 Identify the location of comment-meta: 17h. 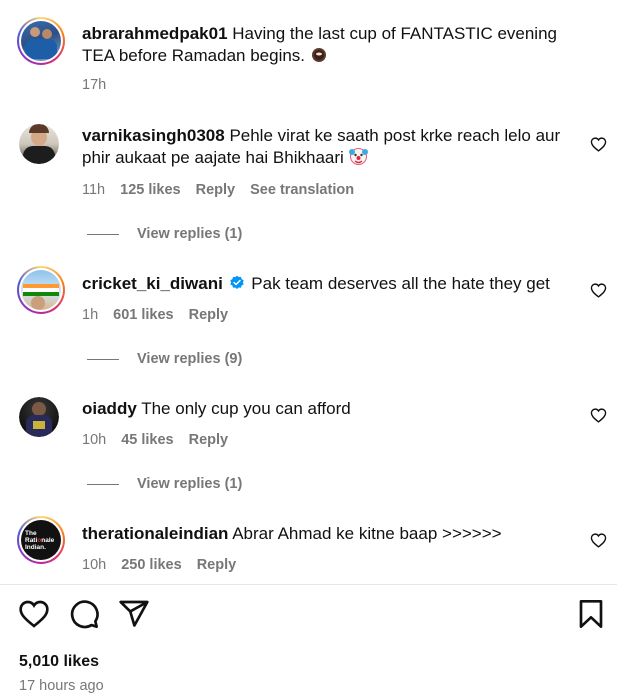
(101, 85).